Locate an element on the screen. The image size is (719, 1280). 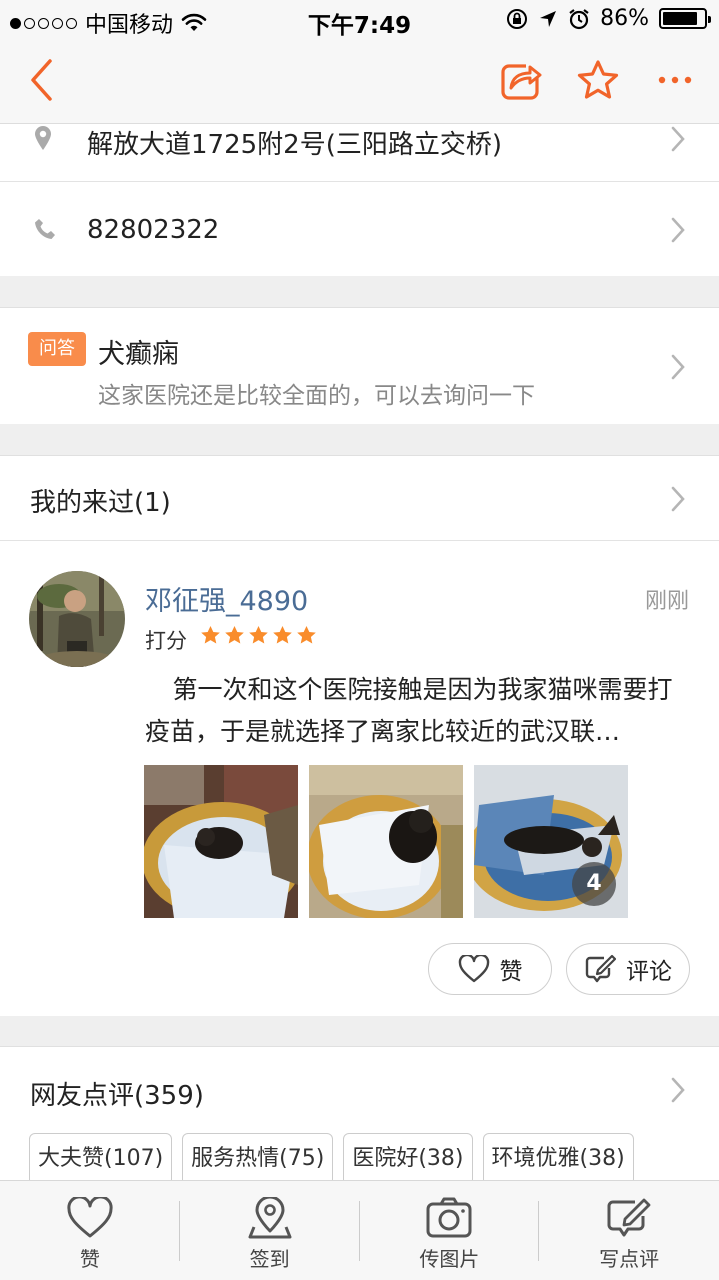
comment-button: 评论 is located at coordinates (628, 969).